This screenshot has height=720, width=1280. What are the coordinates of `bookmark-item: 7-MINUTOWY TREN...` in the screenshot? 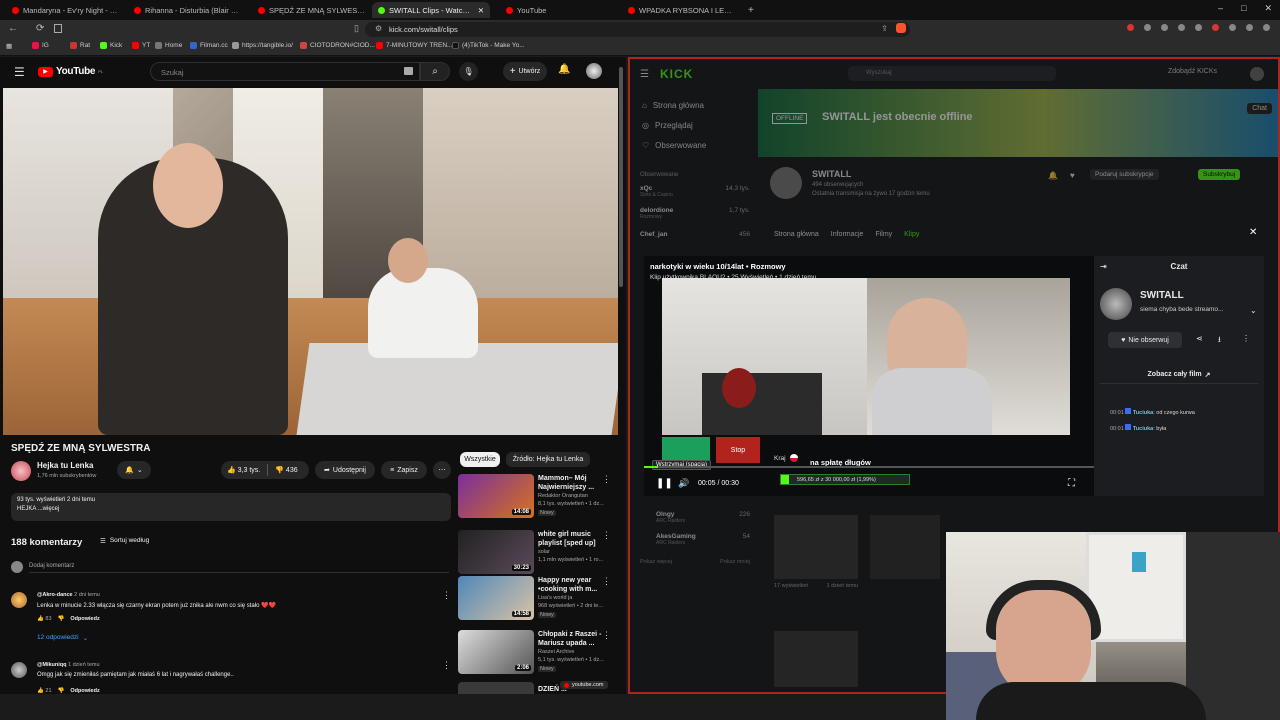 It's located at (414, 45).